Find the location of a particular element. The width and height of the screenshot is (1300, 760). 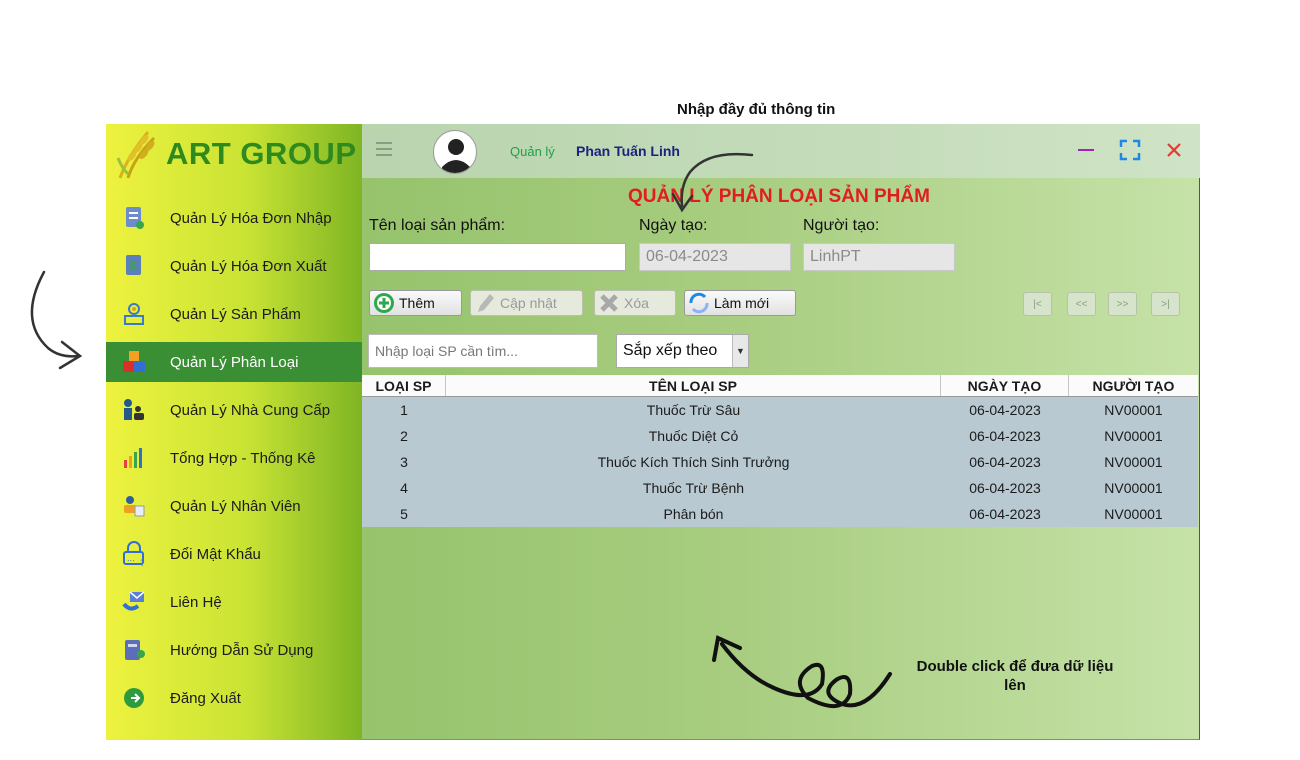

table-cell: 4 is located at coordinates (404, 488).